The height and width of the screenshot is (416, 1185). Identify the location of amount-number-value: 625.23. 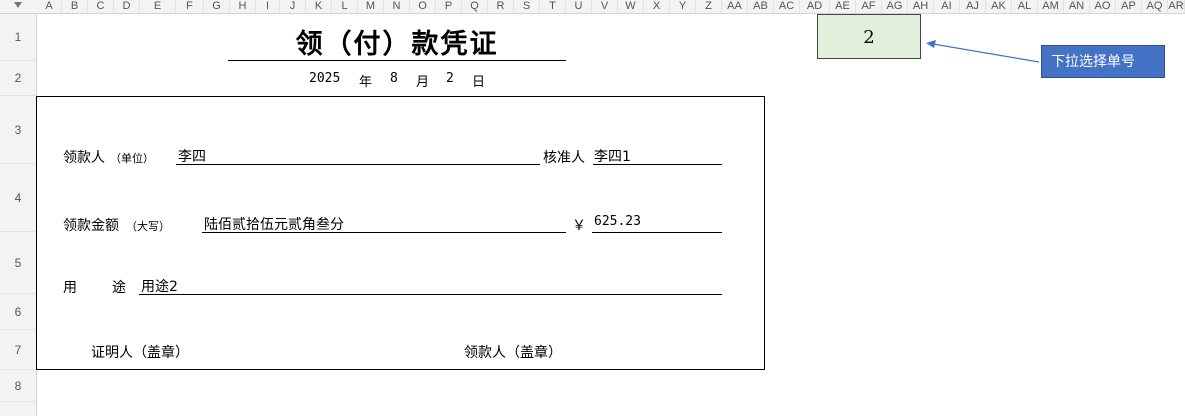
(617, 221).